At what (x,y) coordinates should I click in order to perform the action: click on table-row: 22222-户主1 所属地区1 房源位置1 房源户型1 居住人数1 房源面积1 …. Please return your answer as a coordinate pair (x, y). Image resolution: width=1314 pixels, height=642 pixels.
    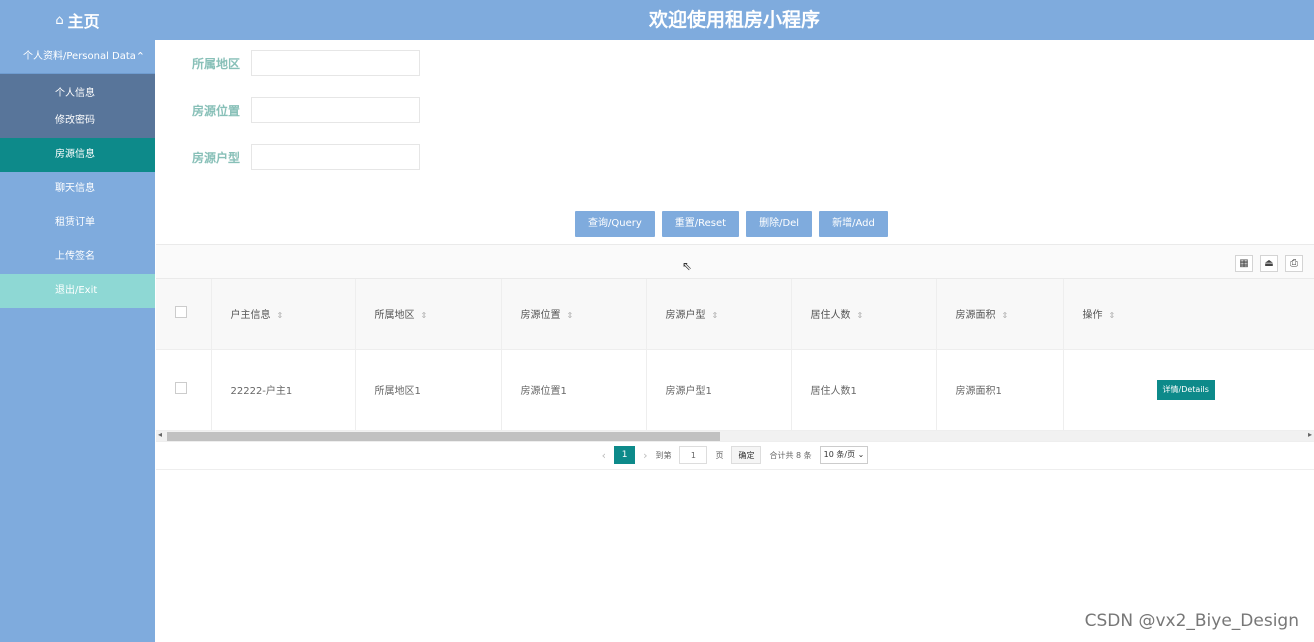
    Looking at the image, I should click on (735, 390).